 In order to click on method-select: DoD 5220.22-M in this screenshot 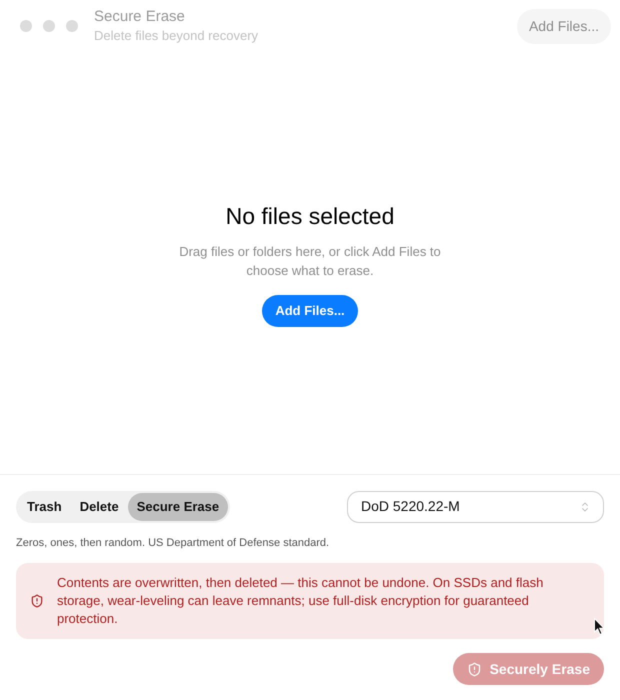, I will do `click(475, 506)`.